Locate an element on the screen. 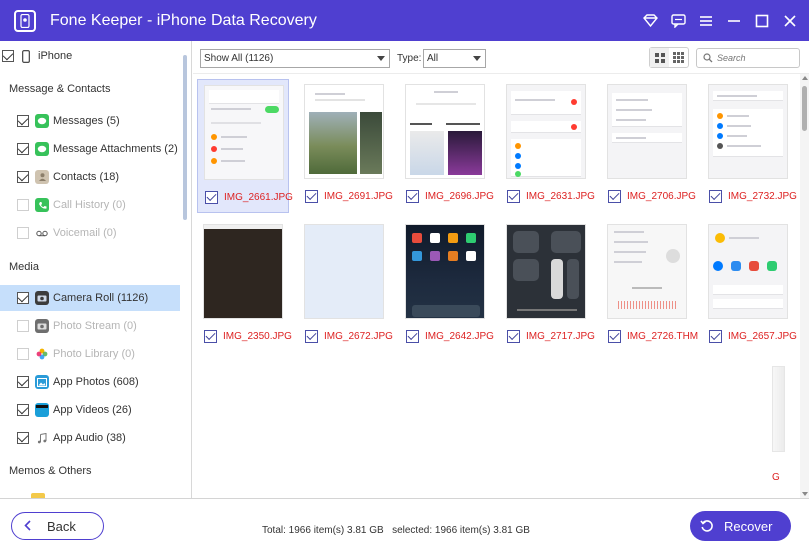  file-tile: IMG_2672.JPG is located at coordinates (345, 286).